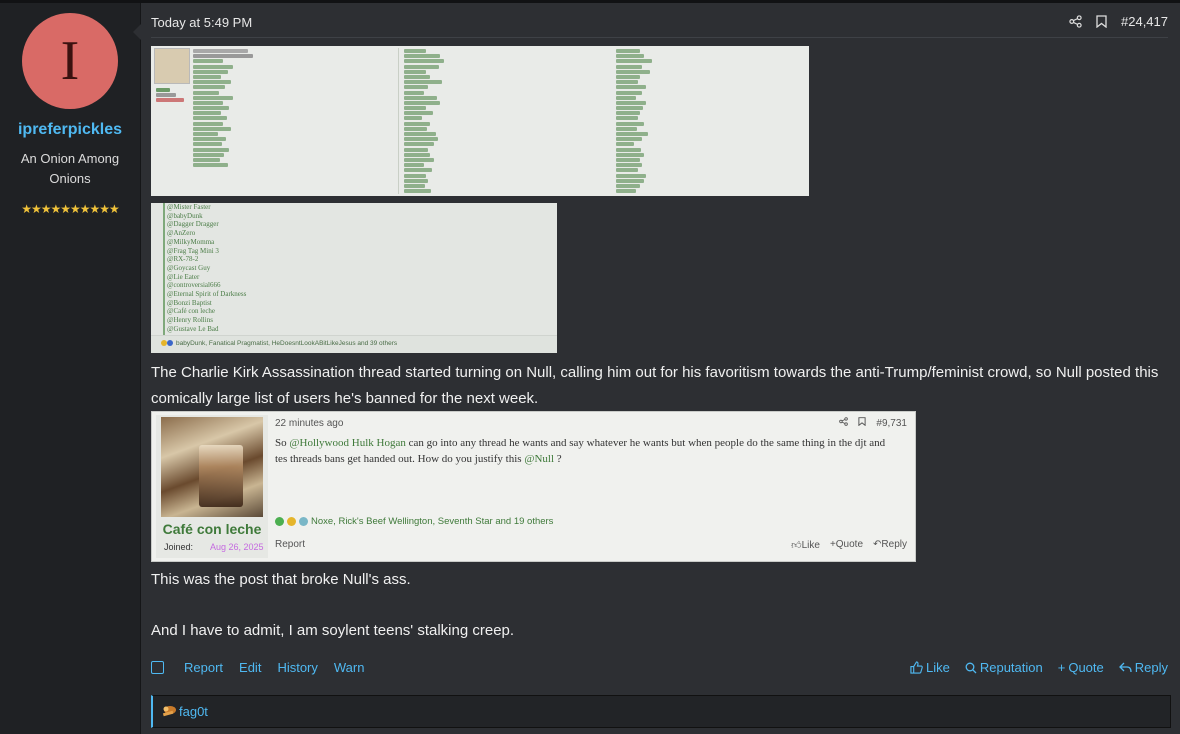 Image resolution: width=1180 pixels, height=734 pixels. What do you see at coordinates (282, 443) in the screenshot?
I see `quoted-text: So` at bounding box center [282, 443].